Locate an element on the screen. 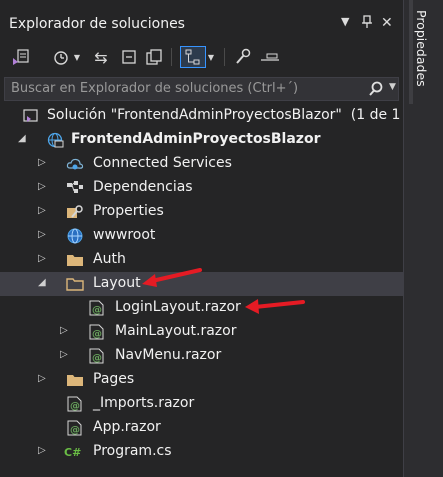 The image size is (443, 477). view-toggle-icon is located at coordinates (193, 57).